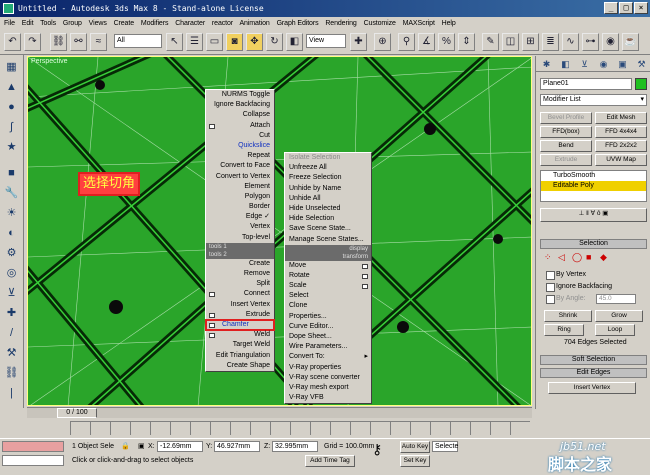 The height and width of the screenshot is (475, 650). I want to click on ring-button: Ring, so click(564, 330).